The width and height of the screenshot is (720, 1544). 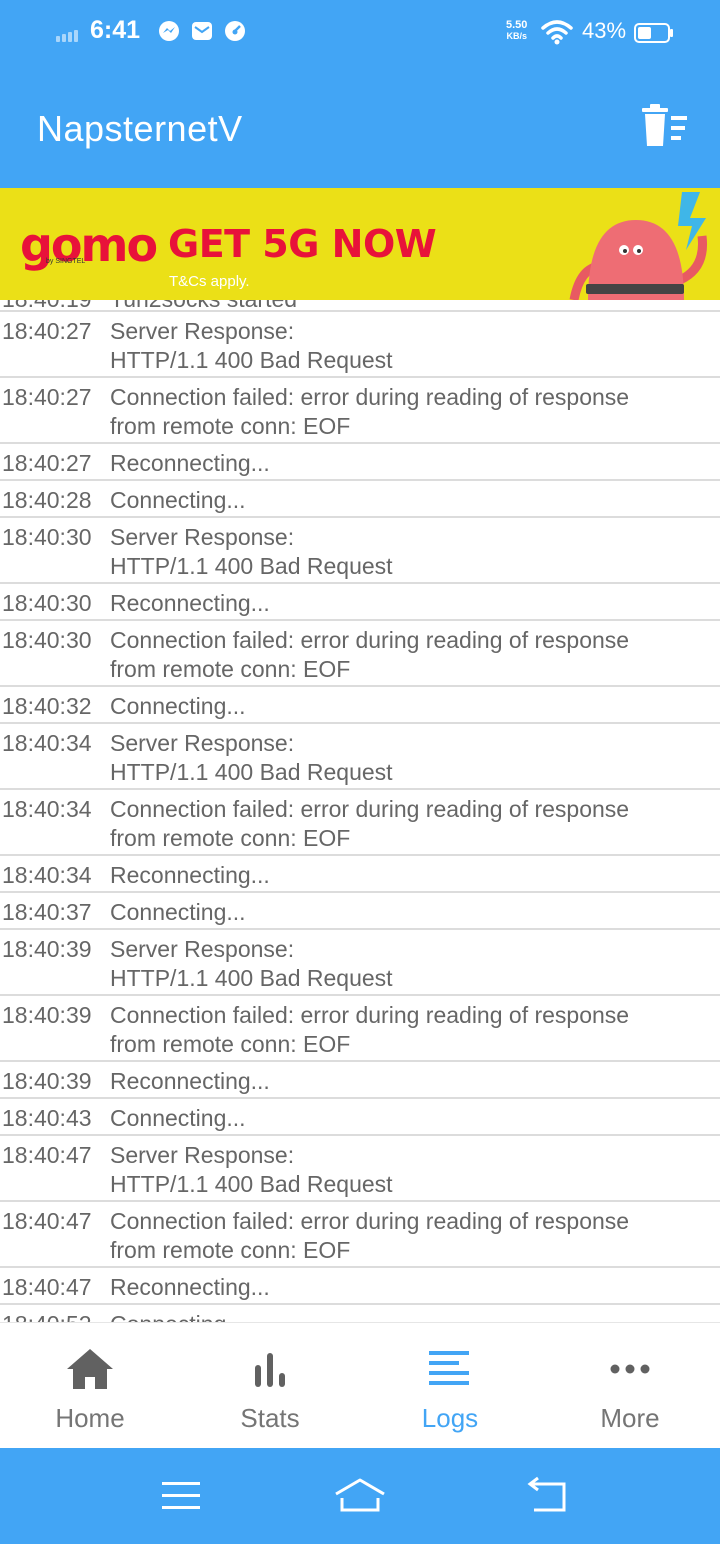 I want to click on ad-terms: T&Cs apply., so click(x=209, y=281).